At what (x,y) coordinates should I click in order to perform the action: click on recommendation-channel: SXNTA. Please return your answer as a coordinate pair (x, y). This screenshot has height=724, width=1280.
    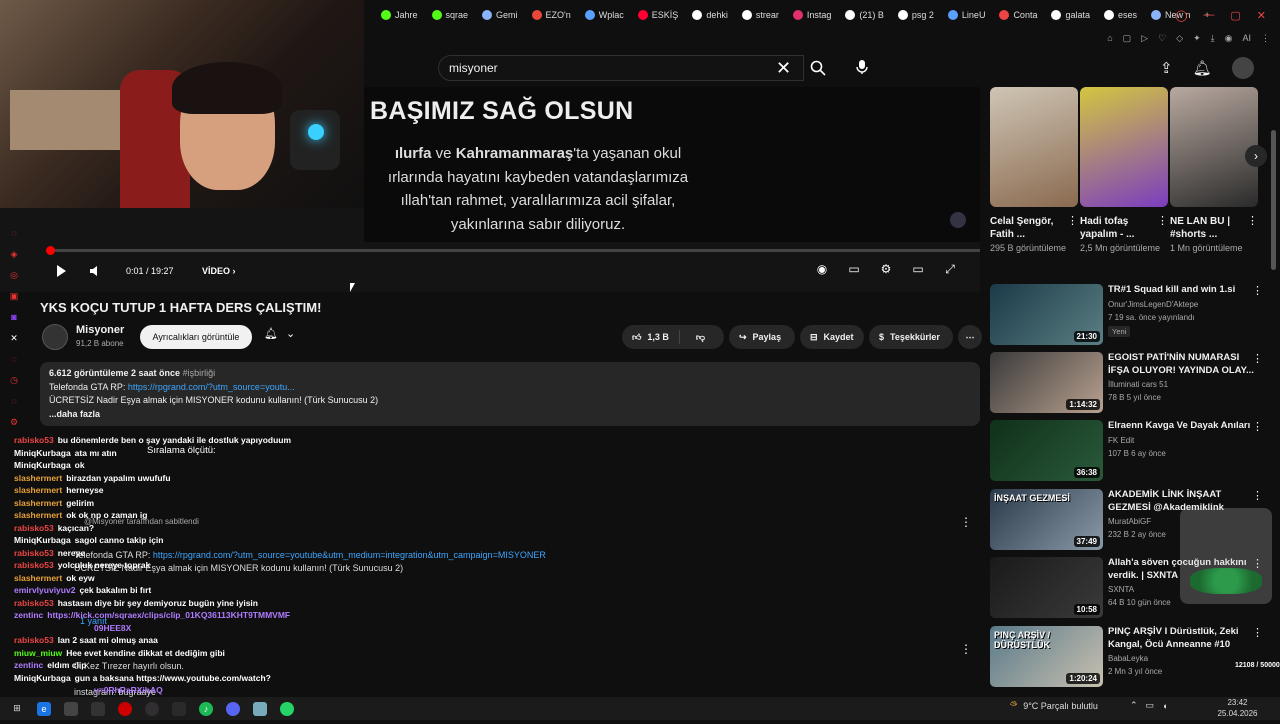
    Looking at the image, I should click on (1121, 589).